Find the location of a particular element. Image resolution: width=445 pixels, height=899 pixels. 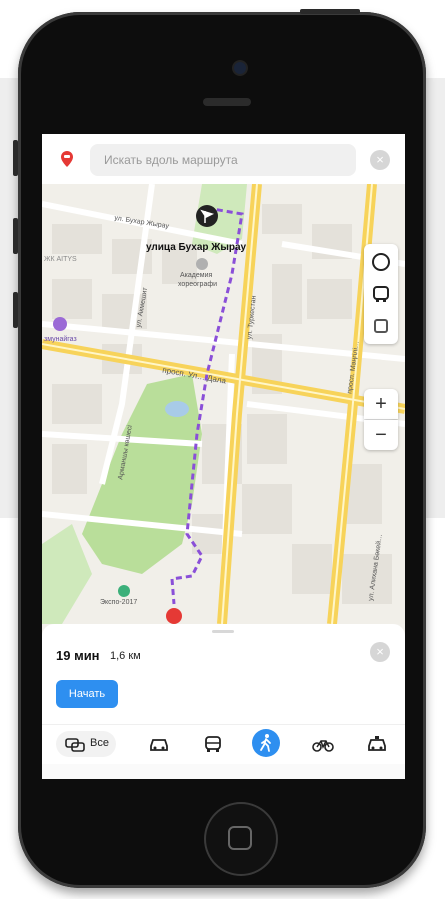

walk-icon is located at coordinates (265, 743).